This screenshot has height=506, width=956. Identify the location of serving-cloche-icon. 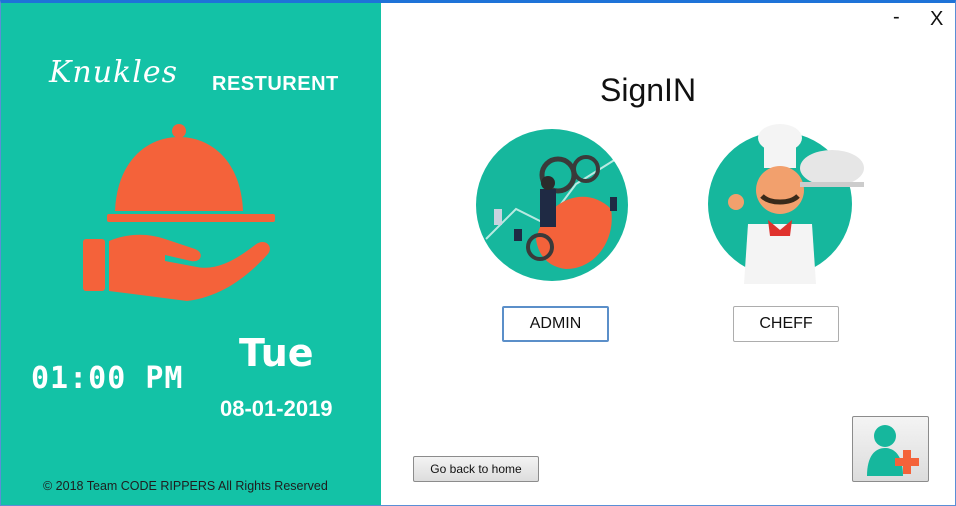
(179, 212).